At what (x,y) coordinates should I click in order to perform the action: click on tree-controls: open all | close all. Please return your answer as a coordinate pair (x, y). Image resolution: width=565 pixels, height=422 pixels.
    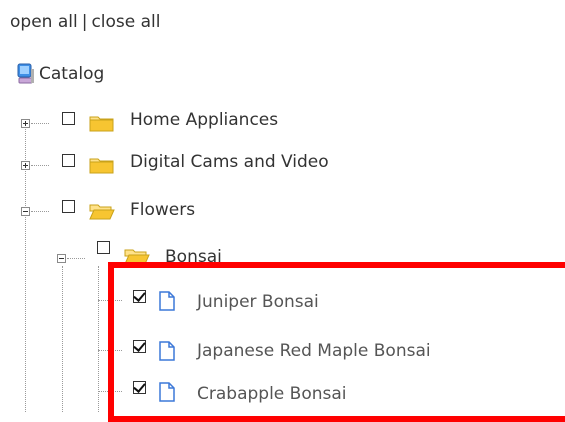
    Looking at the image, I should click on (85, 22).